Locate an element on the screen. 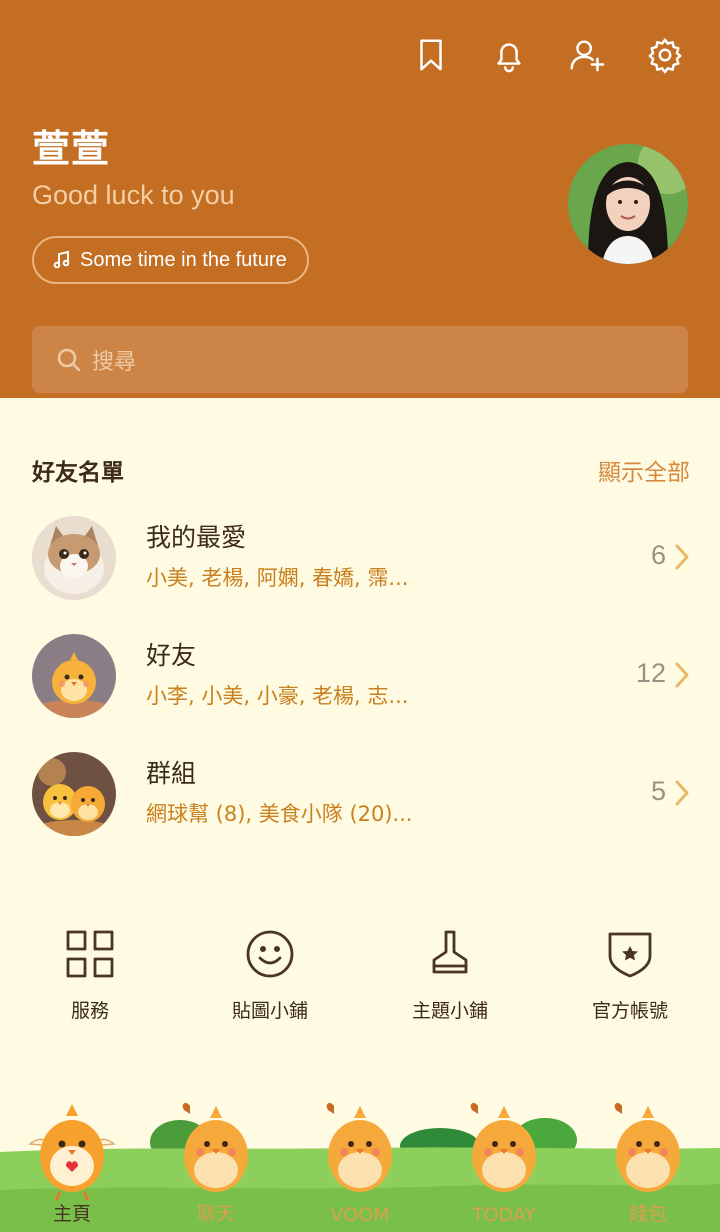 The width and height of the screenshot is (720, 1232). nav-label: VOOM is located at coordinates (360, 1215).